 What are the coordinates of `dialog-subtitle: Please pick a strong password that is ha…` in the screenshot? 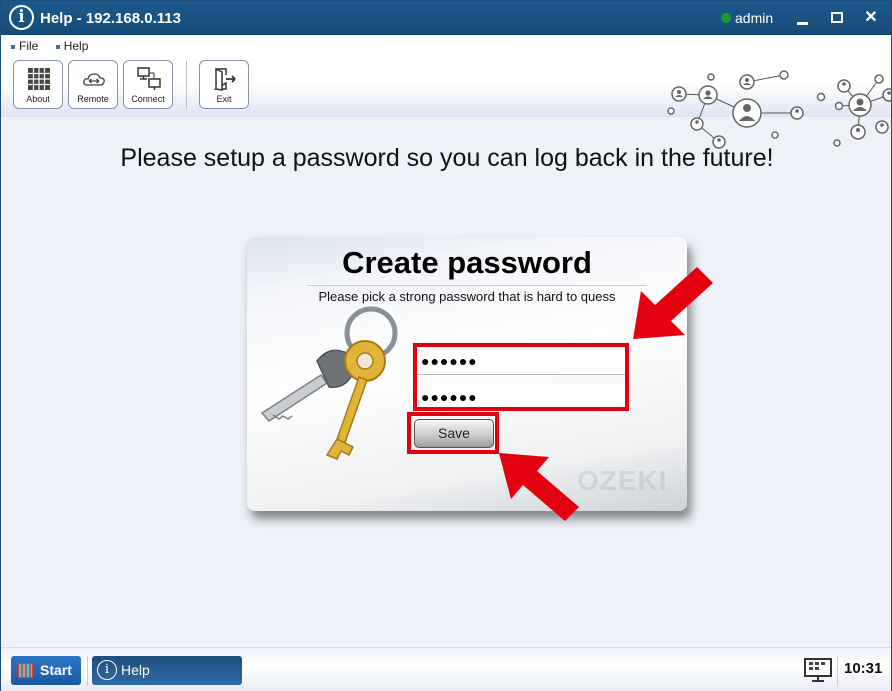 It's located at (467, 296).